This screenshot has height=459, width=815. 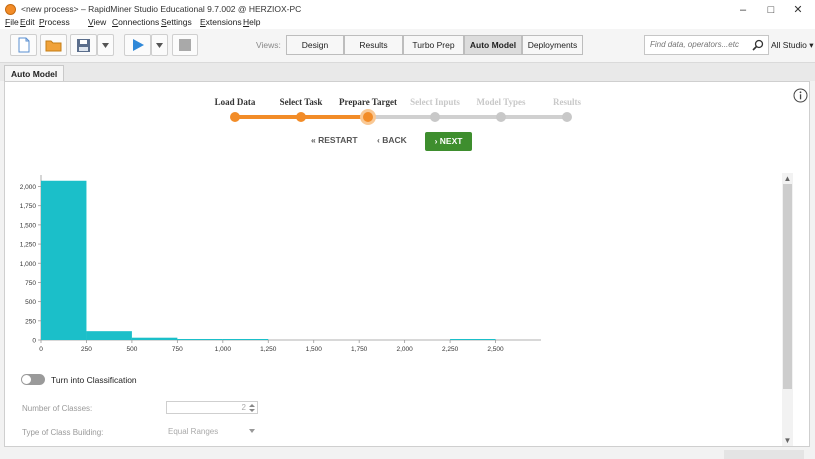 I want to click on number-of-classes-stepper: 2, so click(x=212, y=407).